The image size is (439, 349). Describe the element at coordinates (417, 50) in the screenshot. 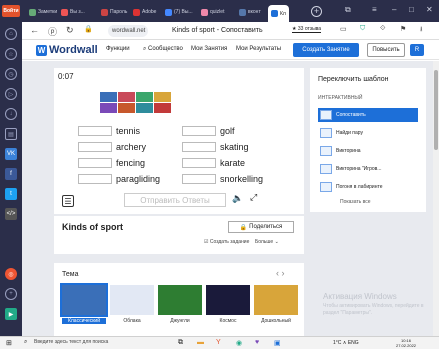

I see `avatar: R` at that location.